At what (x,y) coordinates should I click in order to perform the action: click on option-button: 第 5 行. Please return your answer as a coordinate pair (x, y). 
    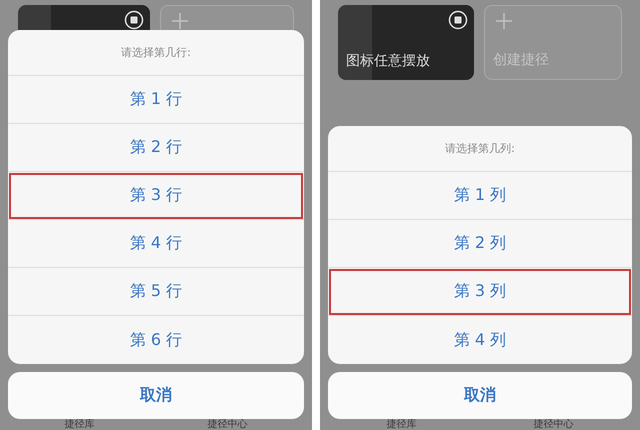
    Looking at the image, I should click on (156, 292).